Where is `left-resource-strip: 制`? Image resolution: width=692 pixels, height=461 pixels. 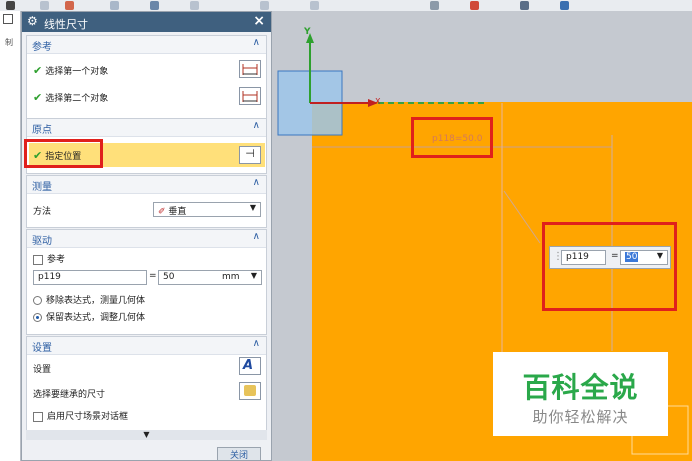
left-resource-strip: 制 is located at coordinates (10, 236).